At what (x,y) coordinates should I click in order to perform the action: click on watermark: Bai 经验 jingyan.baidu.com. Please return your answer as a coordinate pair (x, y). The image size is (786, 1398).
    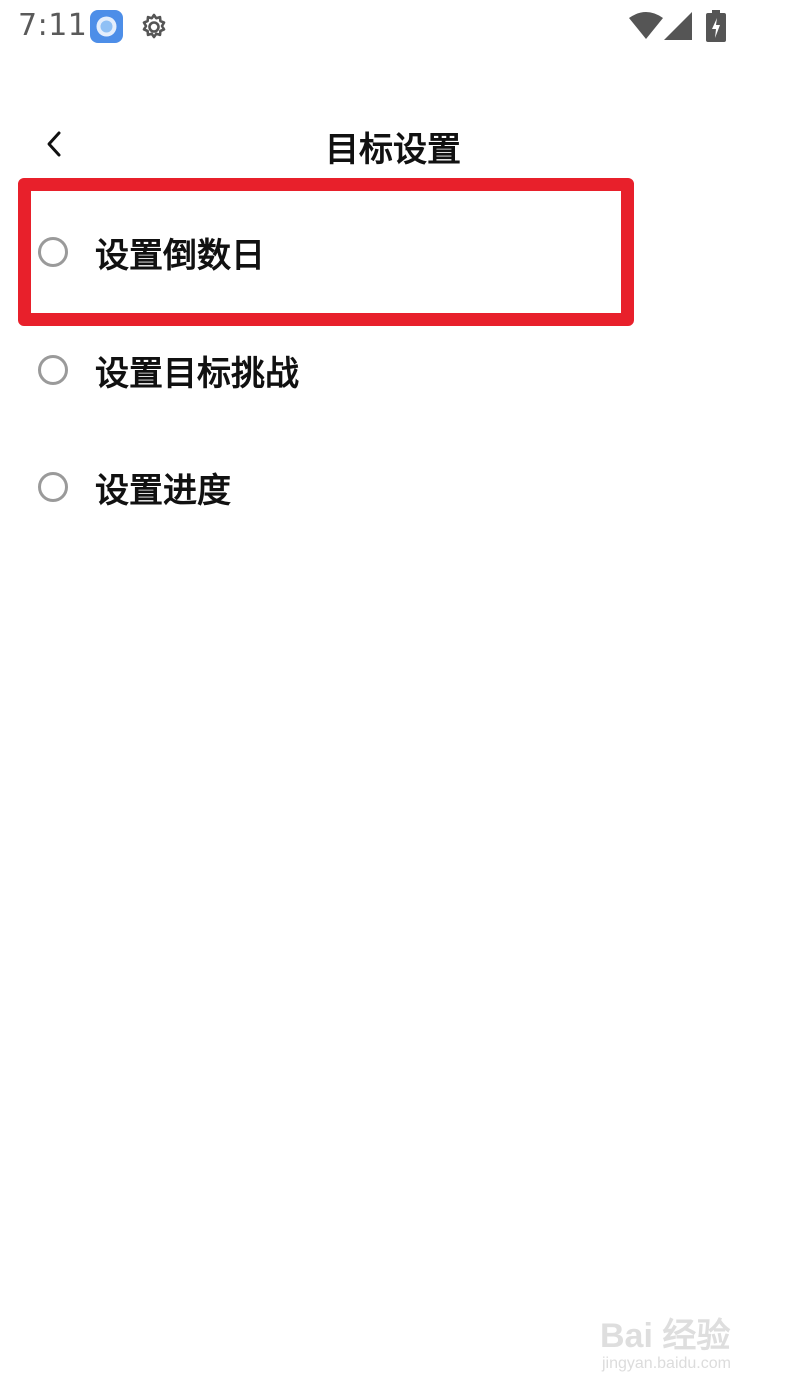
    Looking at the image, I should click on (675, 1343).